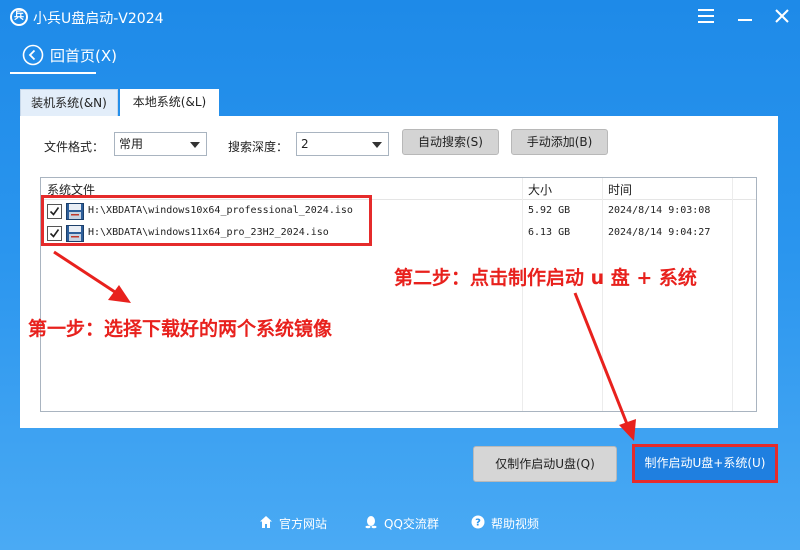  Describe the element at coordinates (169, 102) in the screenshot. I see `tab-local-system: 本地系统(&L)` at that location.